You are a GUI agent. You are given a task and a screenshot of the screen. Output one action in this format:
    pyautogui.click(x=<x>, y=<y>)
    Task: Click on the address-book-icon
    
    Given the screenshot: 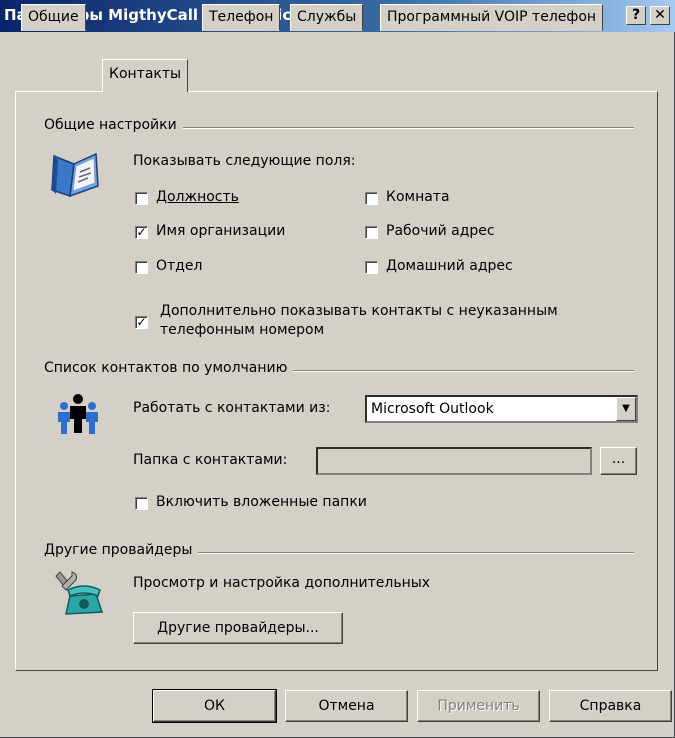 What is the action you would take?
    pyautogui.click(x=76, y=176)
    